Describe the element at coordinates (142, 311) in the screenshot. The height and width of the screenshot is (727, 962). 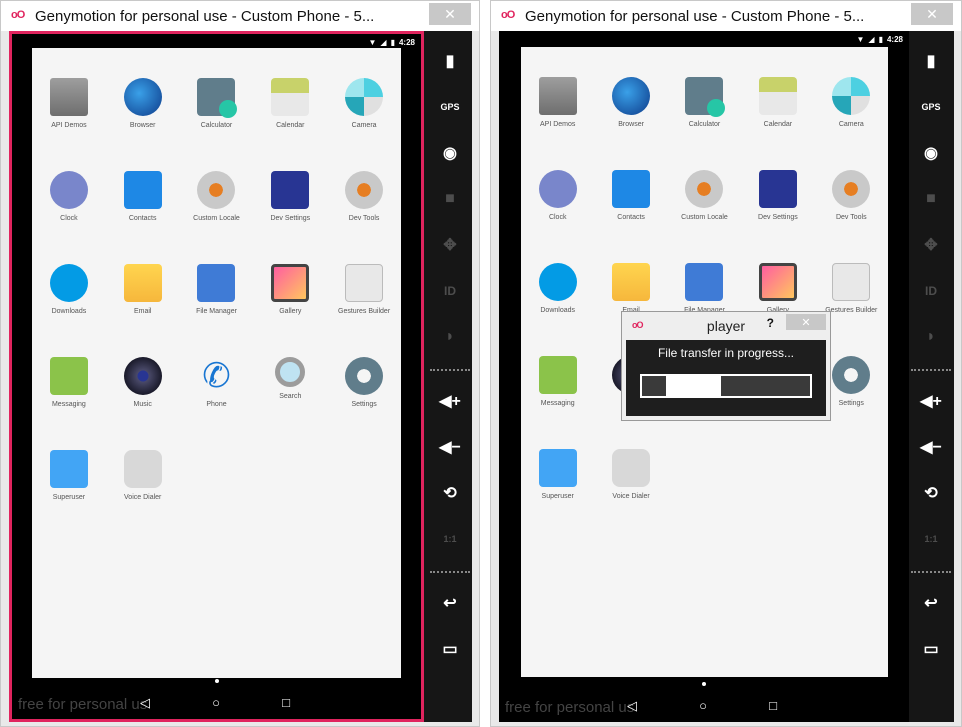
I see `app-label: Email` at that location.